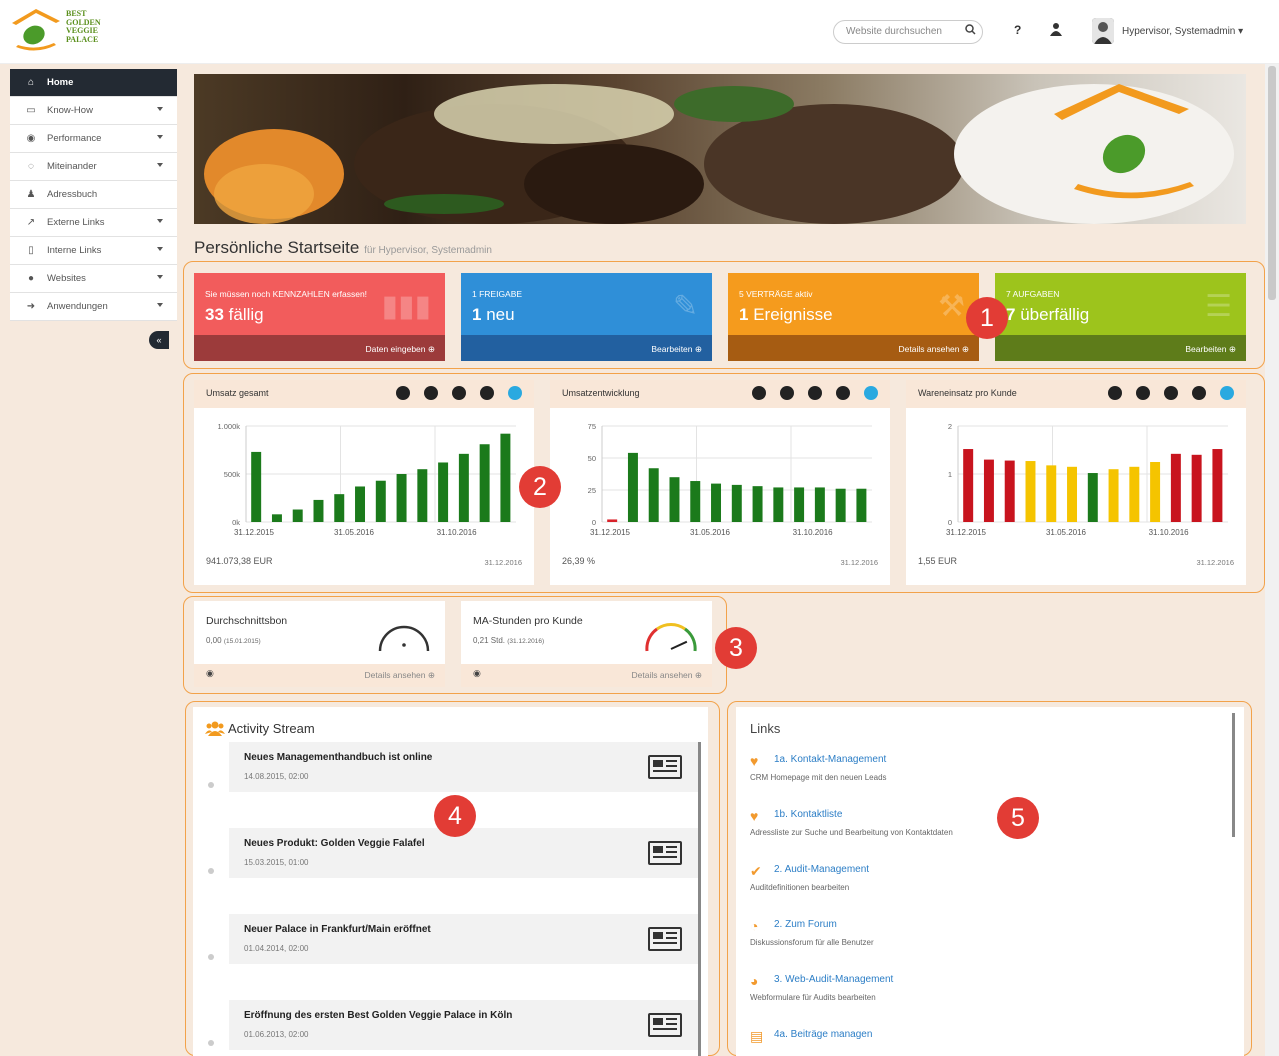 The height and width of the screenshot is (1056, 1279). I want to click on banner-picture, so click(719, 154).